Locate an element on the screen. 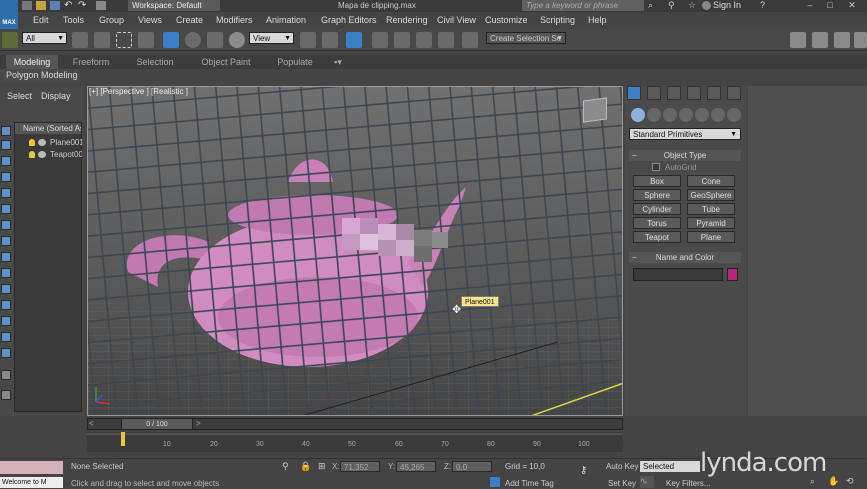 The image size is (867, 489). cone-button: Cone is located at coordinates (711, 181).